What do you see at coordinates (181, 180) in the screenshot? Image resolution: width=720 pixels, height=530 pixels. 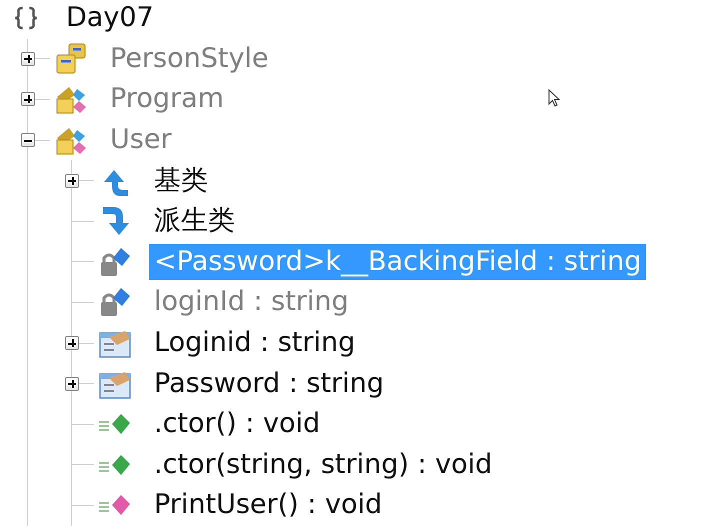 I see `folder-label: 基类` at bounding box center [181, 180].